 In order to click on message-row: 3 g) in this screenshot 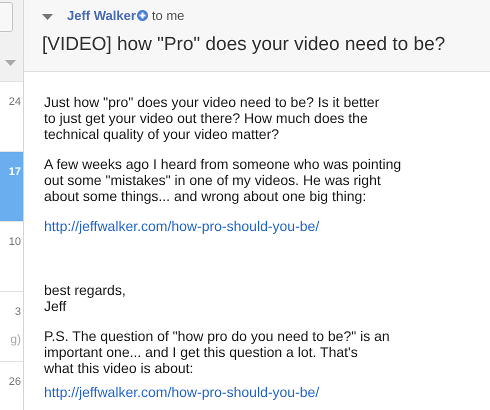, I will do `click(11, 327)`.